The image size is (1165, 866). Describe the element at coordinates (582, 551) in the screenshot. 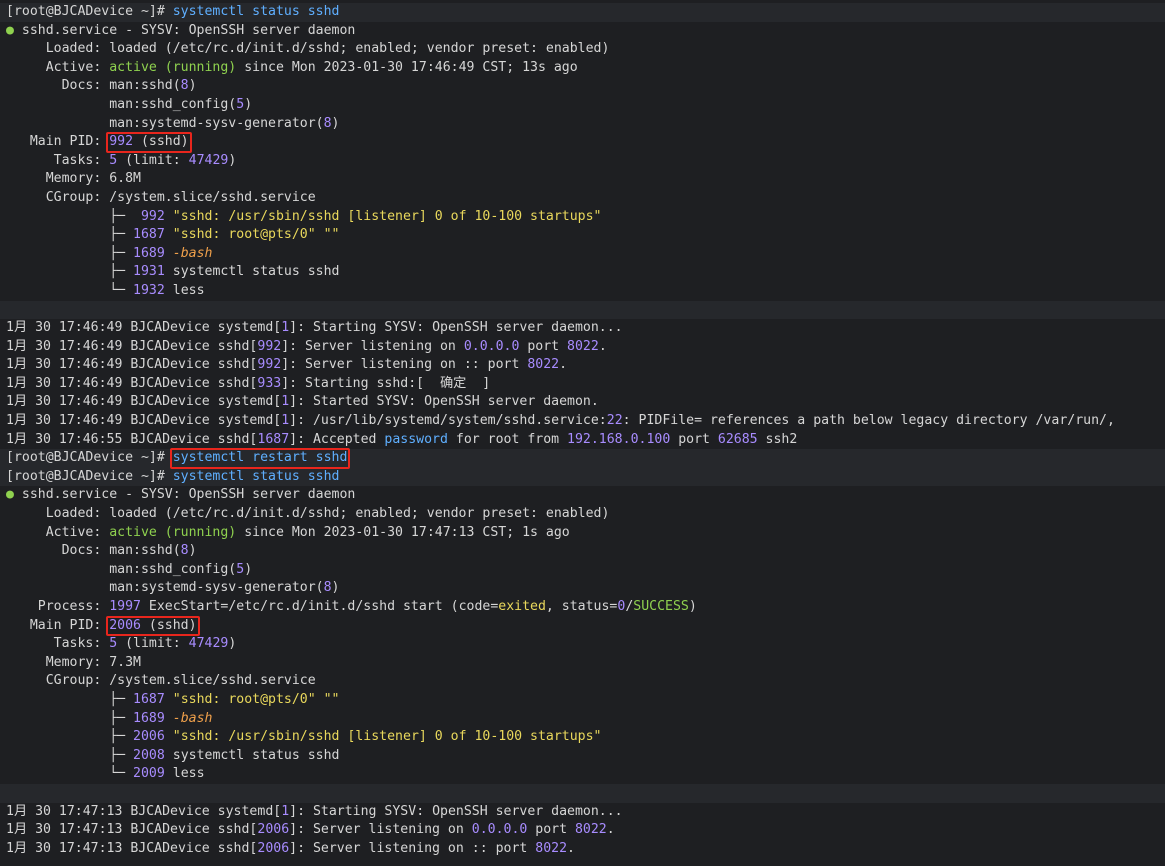

I see `terminal-line: Docs: man:sshd(8)` at that location.